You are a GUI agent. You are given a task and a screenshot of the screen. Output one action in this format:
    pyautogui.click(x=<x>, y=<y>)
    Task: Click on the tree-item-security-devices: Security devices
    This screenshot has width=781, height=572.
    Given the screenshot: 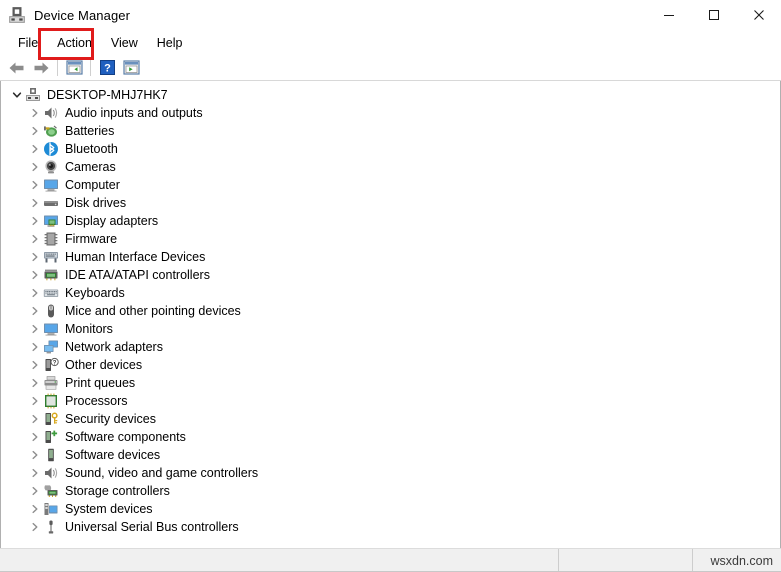 What is the action you would take?
    pyautogui.click(x=390, y=419)
    